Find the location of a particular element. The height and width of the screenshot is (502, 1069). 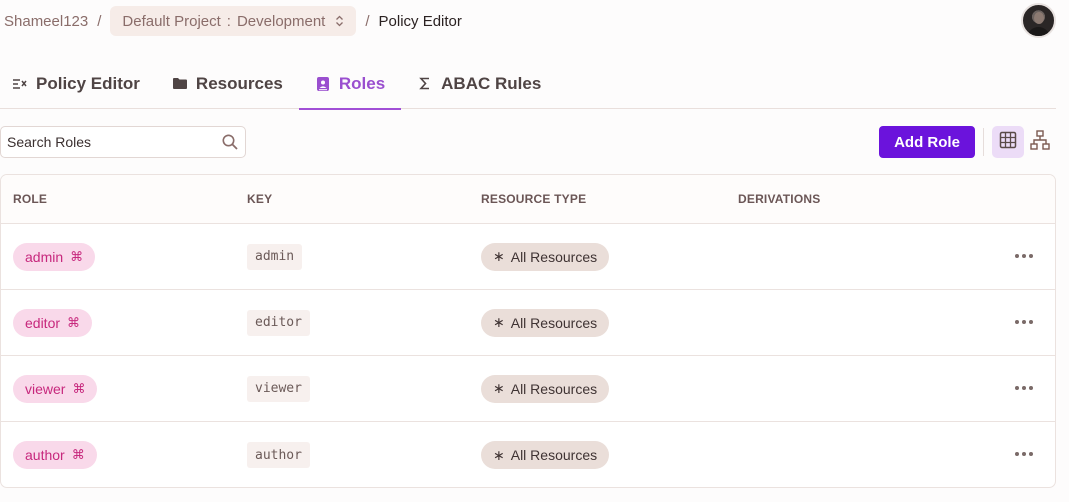

column-header-key: KEY is located at coordinates (260, 199).